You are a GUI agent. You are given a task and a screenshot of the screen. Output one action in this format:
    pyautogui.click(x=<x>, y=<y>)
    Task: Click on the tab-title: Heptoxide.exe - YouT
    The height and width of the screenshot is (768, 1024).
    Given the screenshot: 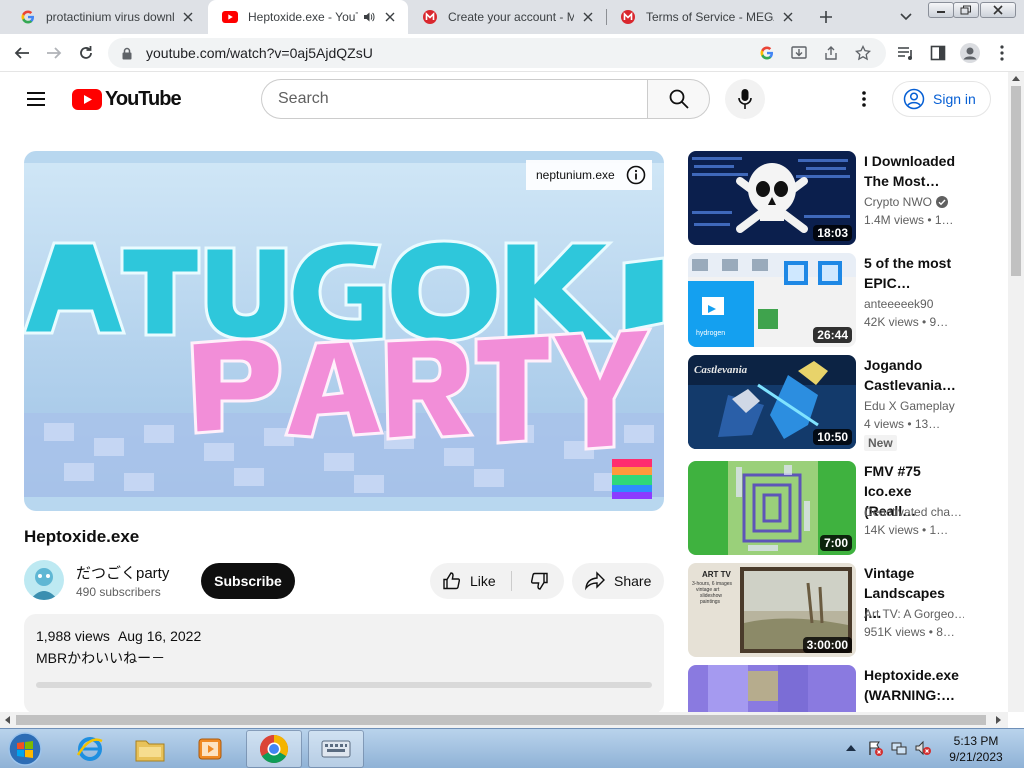 What is the action you would take?
    pyautogui.click(x=303, y=17)
    